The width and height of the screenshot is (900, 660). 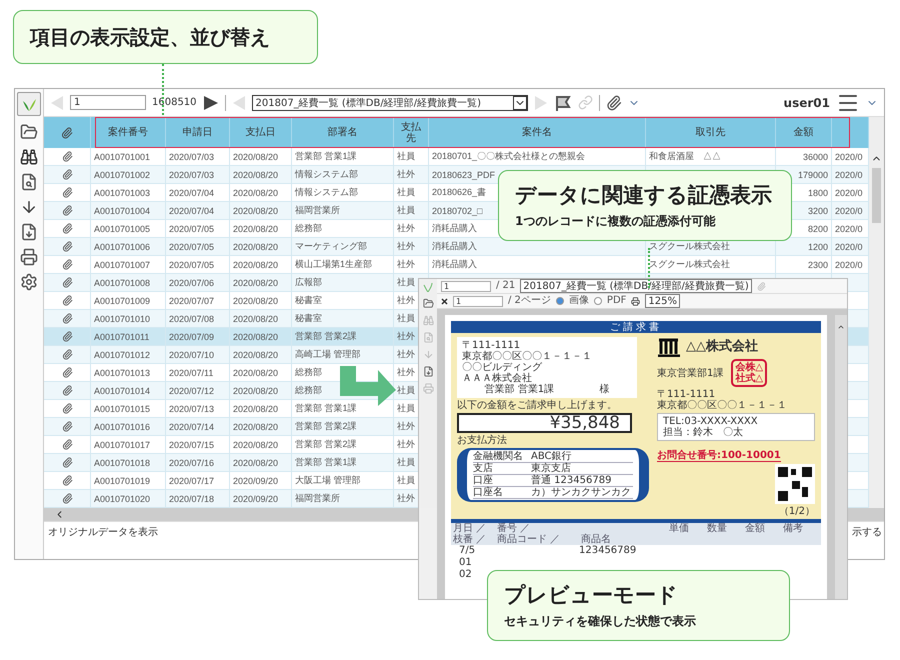 I want to click on column-header: 案件名, so click(x=537, y=132).